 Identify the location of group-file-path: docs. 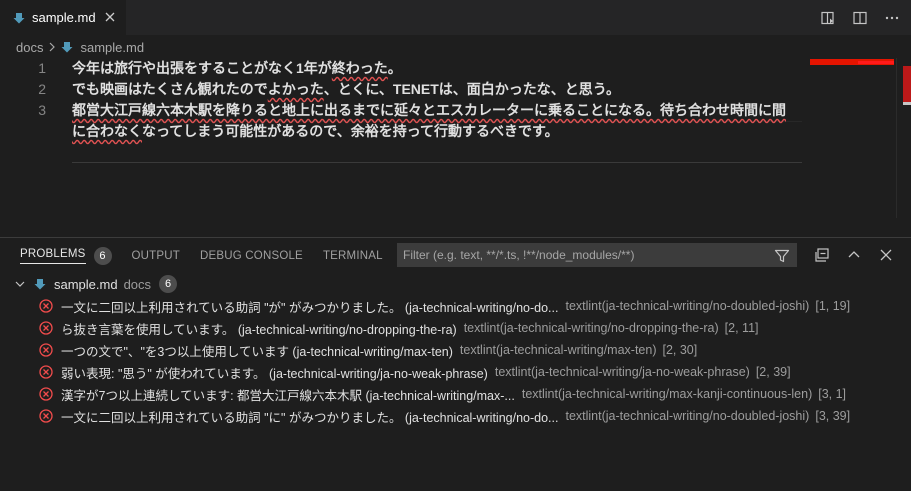
(137, 284).